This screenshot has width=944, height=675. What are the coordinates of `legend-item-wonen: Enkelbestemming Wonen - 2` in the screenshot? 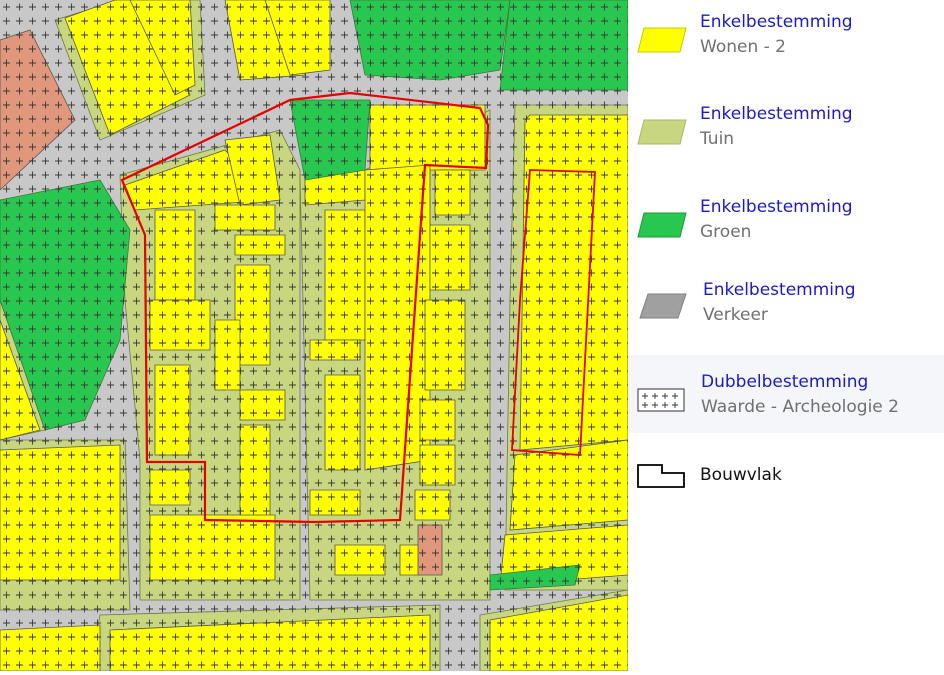 It's located at (786, 40).